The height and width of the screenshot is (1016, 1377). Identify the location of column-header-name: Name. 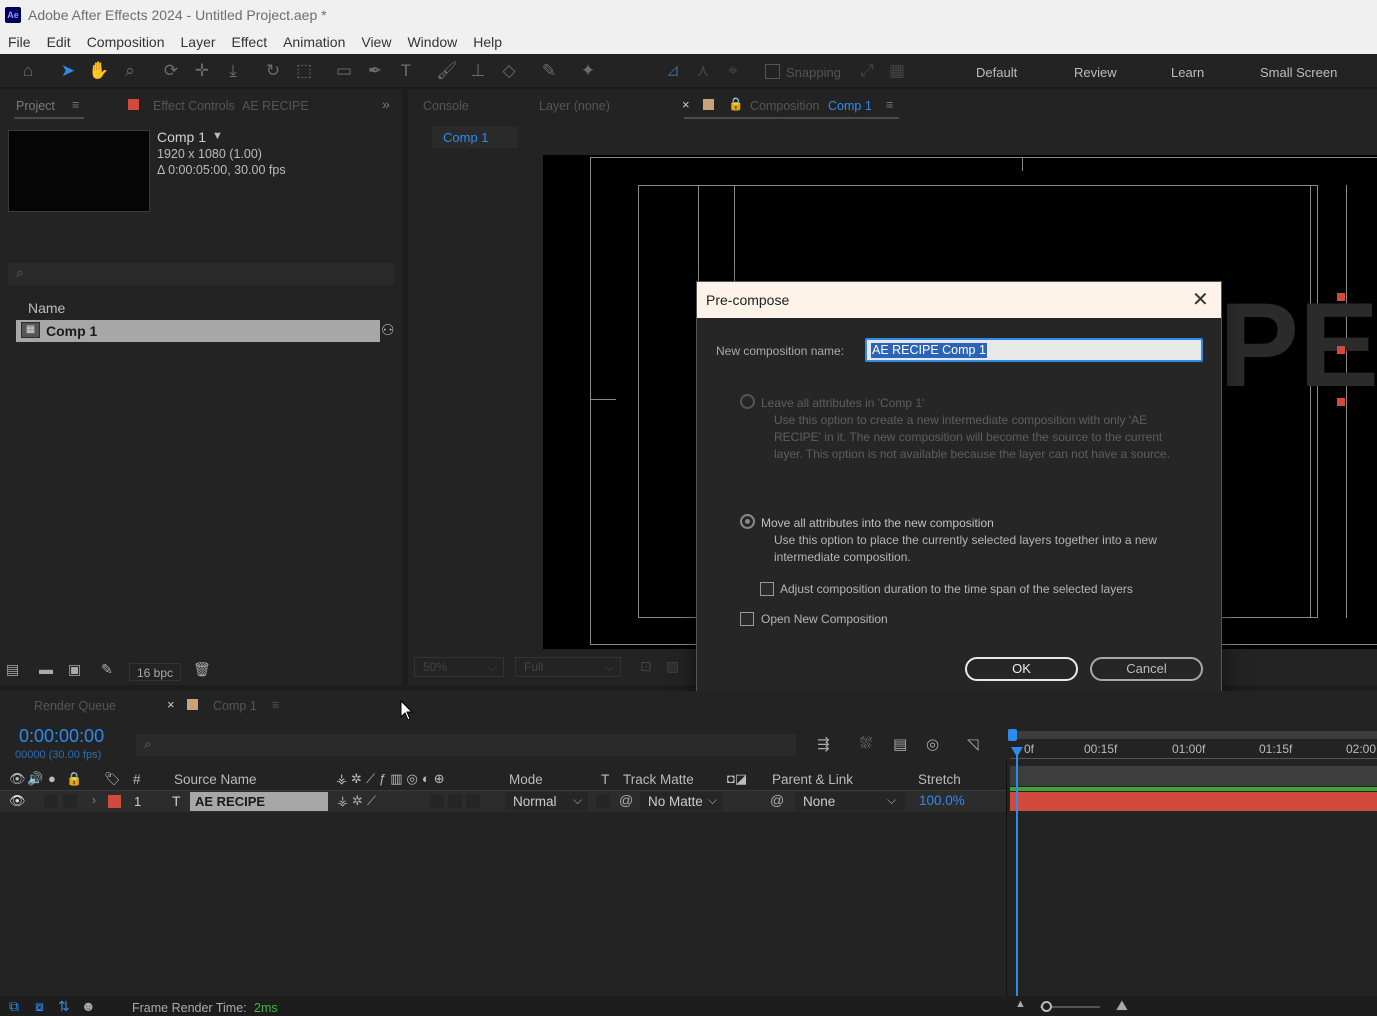
(46, 308).